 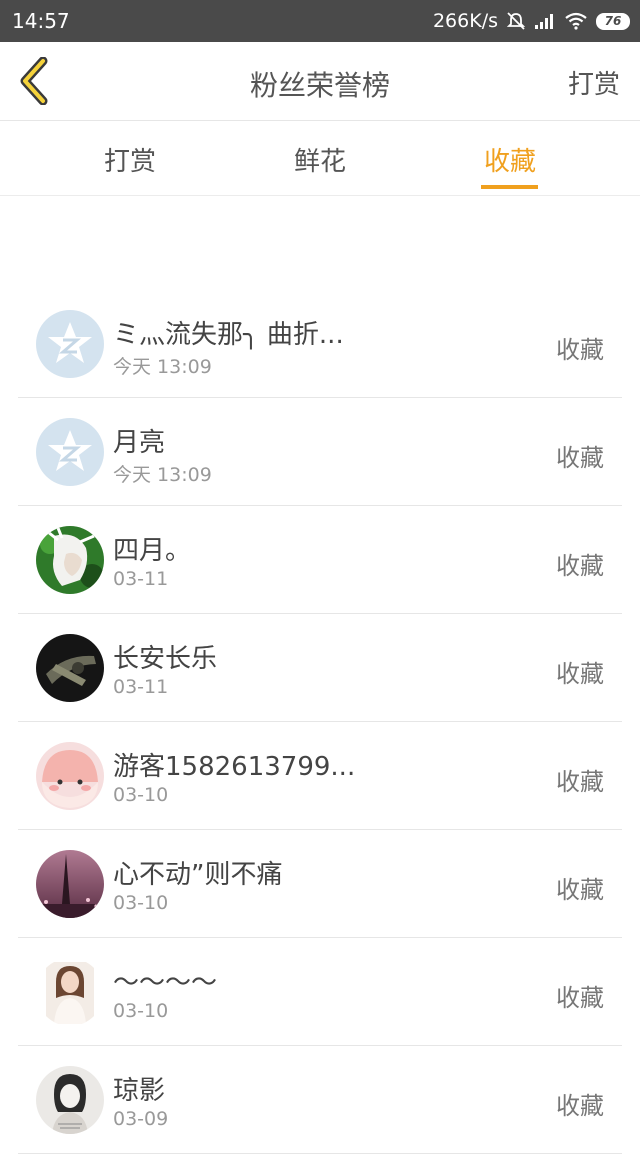 I want to click on status-bar: 14:57 266K/s 76, so click(x=320, y=21).